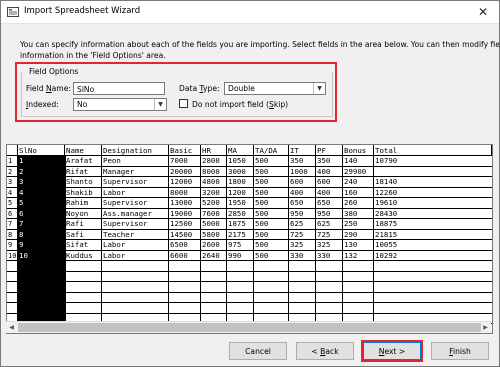 The image size is (500, 367). I want to click on column-header: IT, so click(302, 150).